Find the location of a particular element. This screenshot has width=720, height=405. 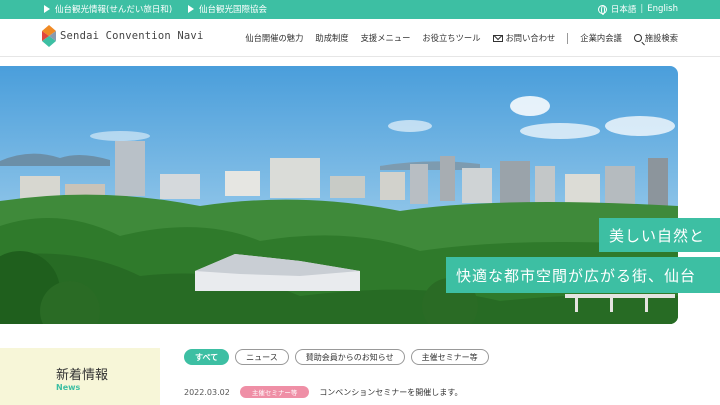

tourism-association-label: 仙台観光国際協会 is located at coordinates (233, 10).